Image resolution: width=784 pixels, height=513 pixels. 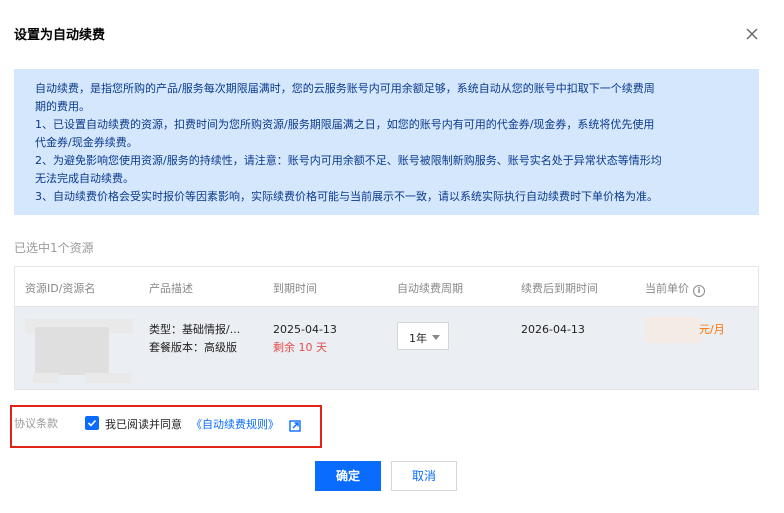 What do you see at coordinates (60, 288) in the screenshot?
I see `column-header-resource: 资源ID/资源名` at bounding box center [60, 288].